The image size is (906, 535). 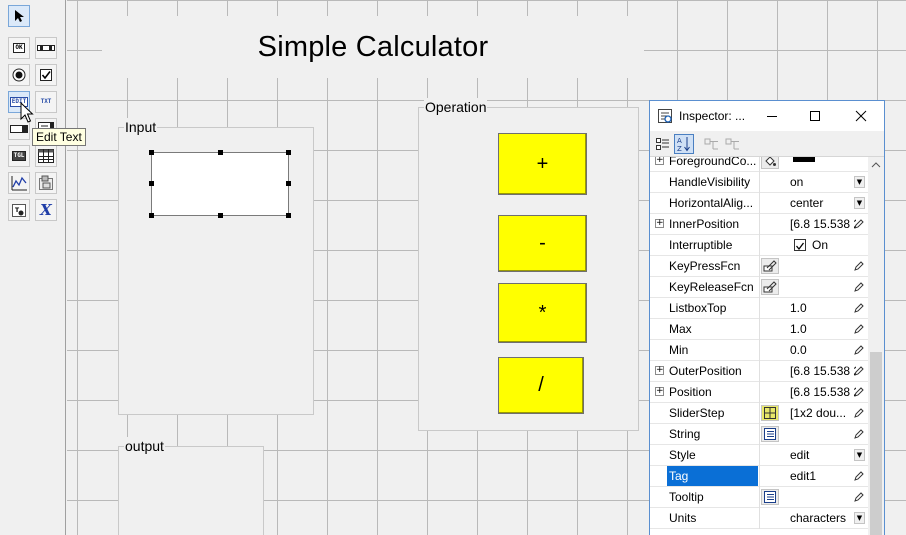 I want to click on property-row: String, so click(x=759, y=434).